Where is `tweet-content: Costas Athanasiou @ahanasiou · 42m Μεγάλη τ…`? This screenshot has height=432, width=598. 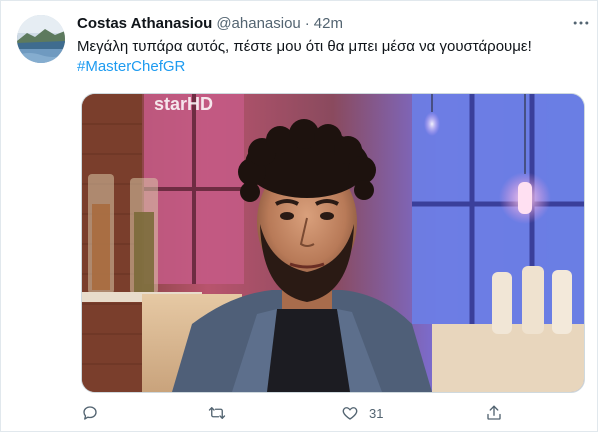 tweet-content: Costas Athanasiou @ahanasiou · 42m Μεγάλη τ… is located at coordinates (330, 45).